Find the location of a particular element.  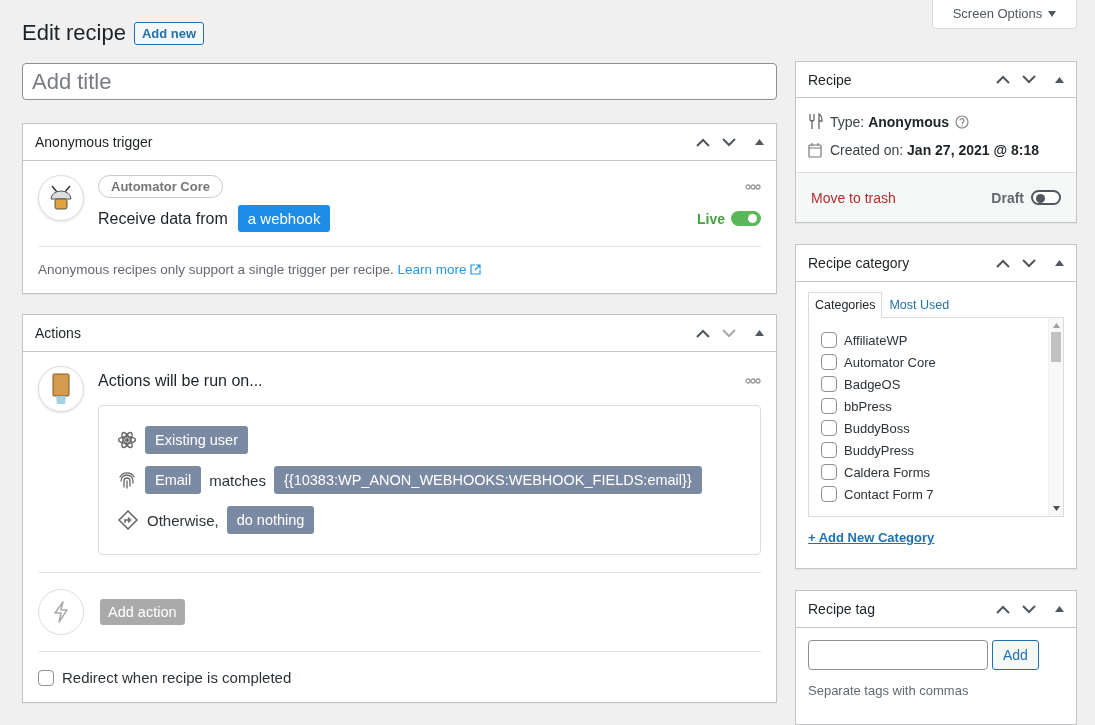

webhook-token: a webhook is located at coordinates (284, 218).